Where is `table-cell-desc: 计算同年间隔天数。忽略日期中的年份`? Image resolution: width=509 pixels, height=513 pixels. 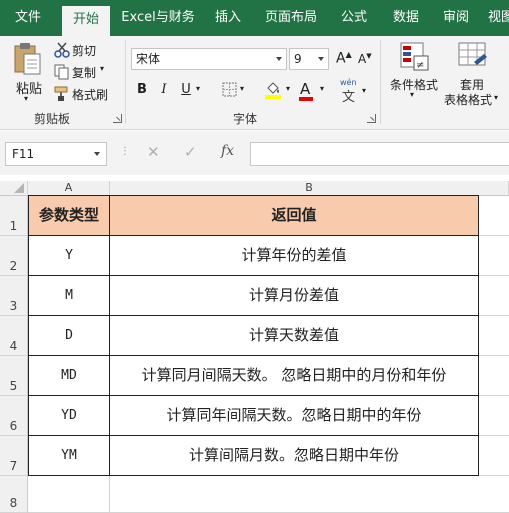
table-cell-desc: 计算同年间隔天数。忽略日期中的年份 is located at coordinates (294, 416).